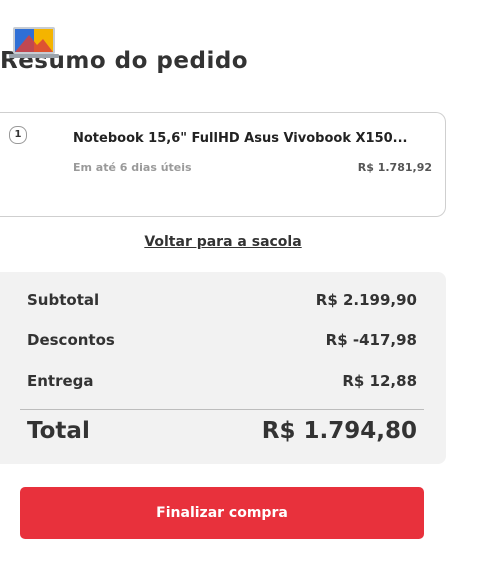  I want to click on discounts-row: Descontos R$ -417,98, so click(222, 340).